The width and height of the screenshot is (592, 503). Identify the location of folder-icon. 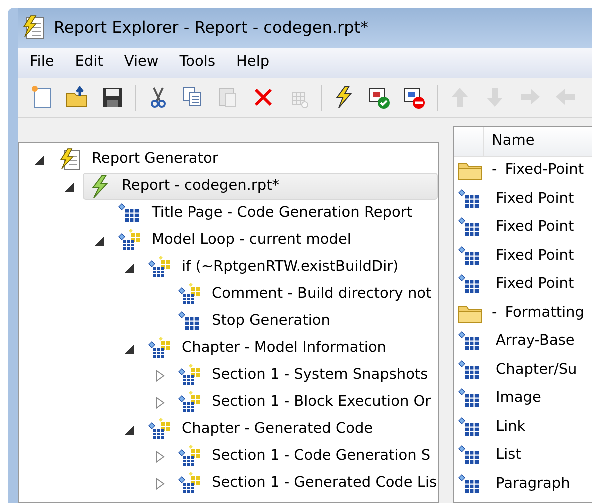
(77, 97).